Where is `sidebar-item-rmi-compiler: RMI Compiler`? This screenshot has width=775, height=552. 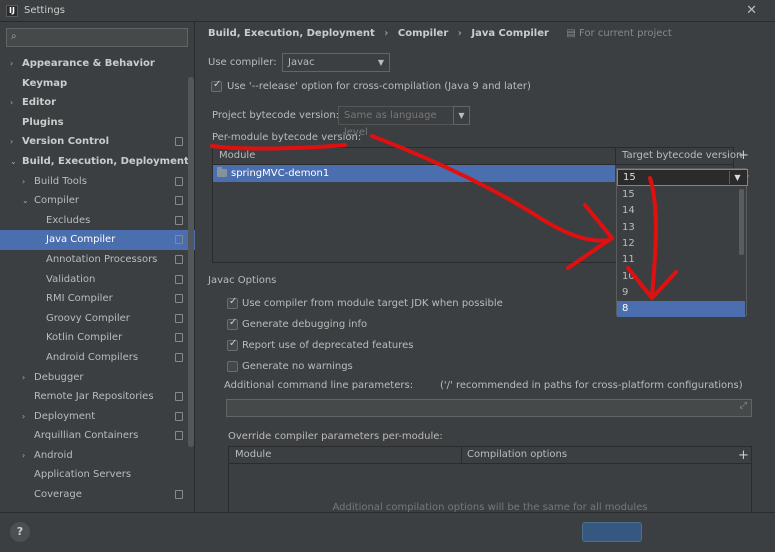
sidebar-item-rmi-compiler: RMI Compiler is located at coordinates (97, 299).